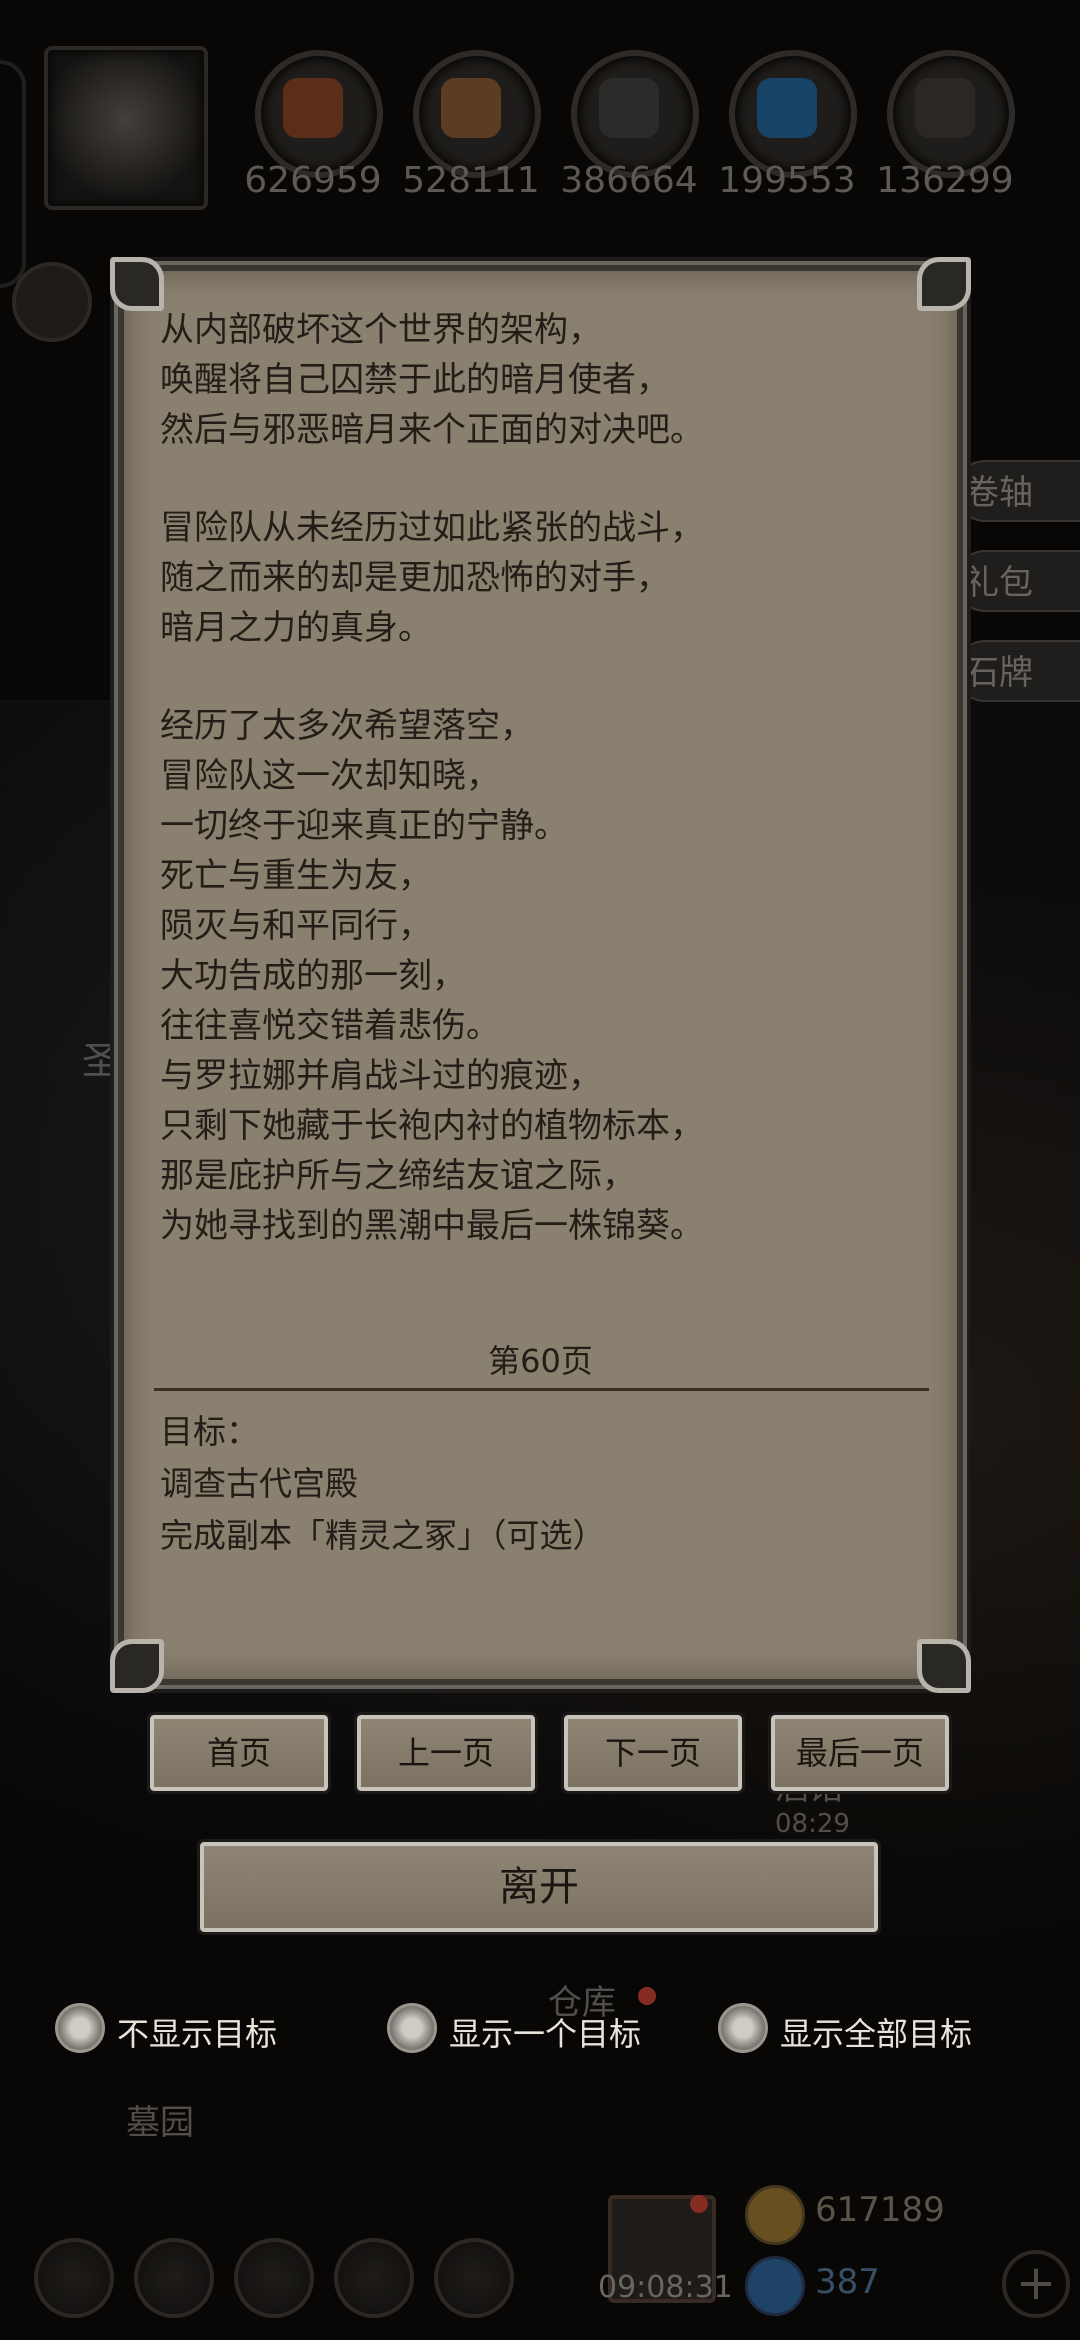  What do you see at coordinates (381, 1076) in the screenshot?
I see `story-line: 与罗拉娜并肩战斗过的痕迹，` at bounding box center [381, 1076].